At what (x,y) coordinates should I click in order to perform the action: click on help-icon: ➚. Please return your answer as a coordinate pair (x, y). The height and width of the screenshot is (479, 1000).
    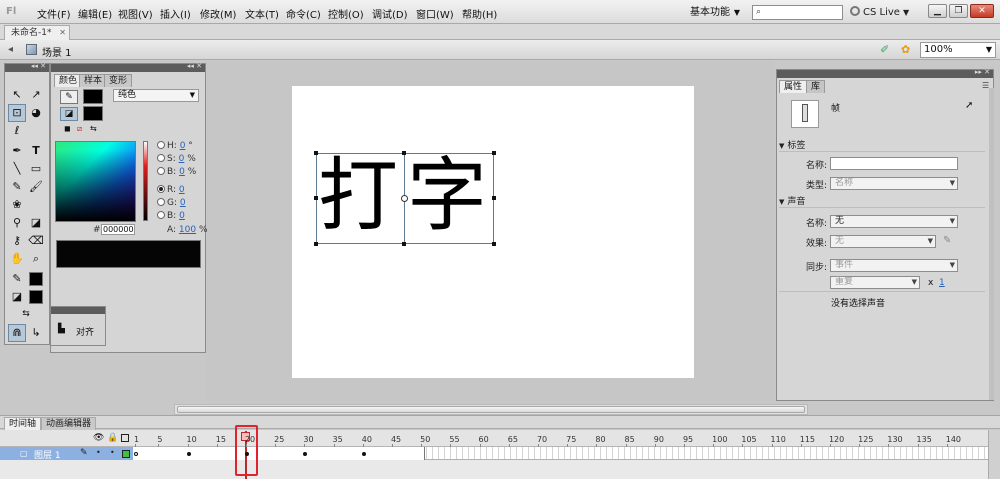
    Looking at the image, I should click on (969, 105).